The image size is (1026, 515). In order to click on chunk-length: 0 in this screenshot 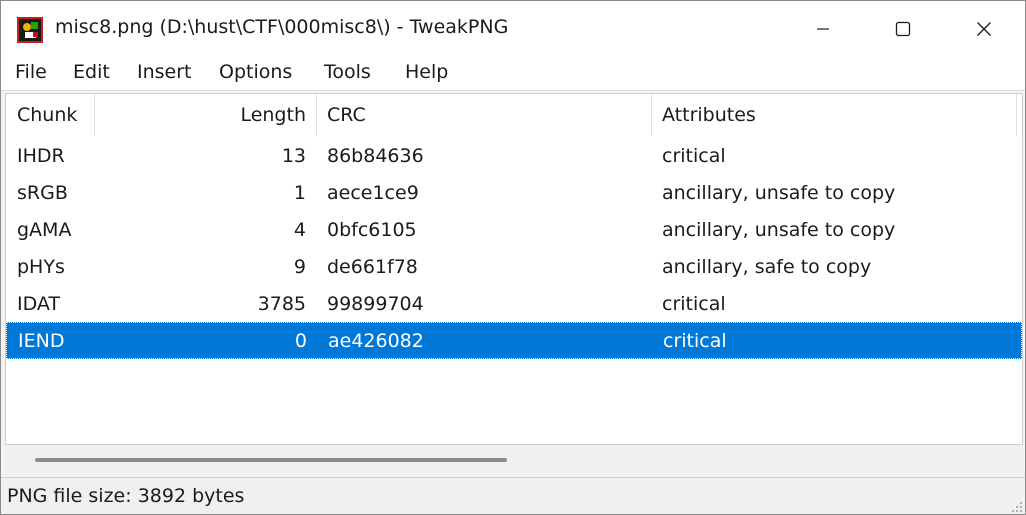, I will do `click(300, 341)`.